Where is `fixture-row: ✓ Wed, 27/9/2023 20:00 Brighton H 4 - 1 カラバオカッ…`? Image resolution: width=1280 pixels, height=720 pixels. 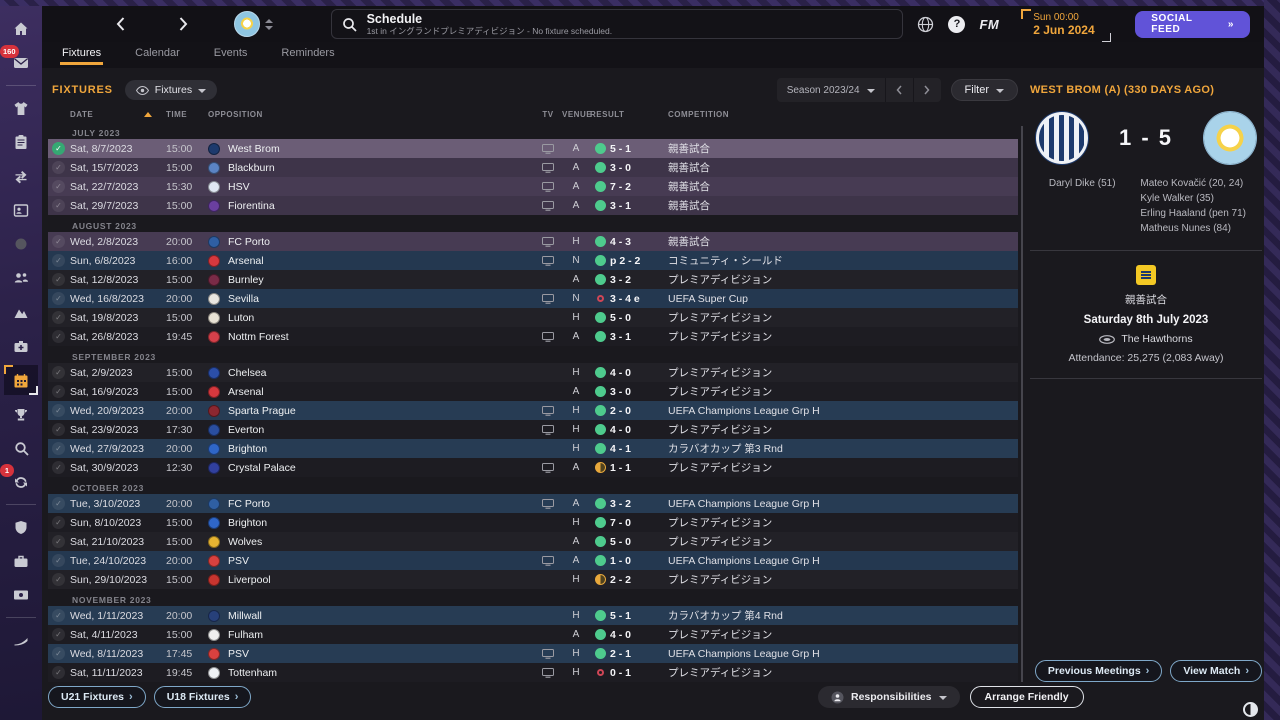 fixture-row: ✓ Wed, 27/9/2023 20:00 Brighton H 4 - 1 カラバオカッ… is located at coordinates (533, 448).